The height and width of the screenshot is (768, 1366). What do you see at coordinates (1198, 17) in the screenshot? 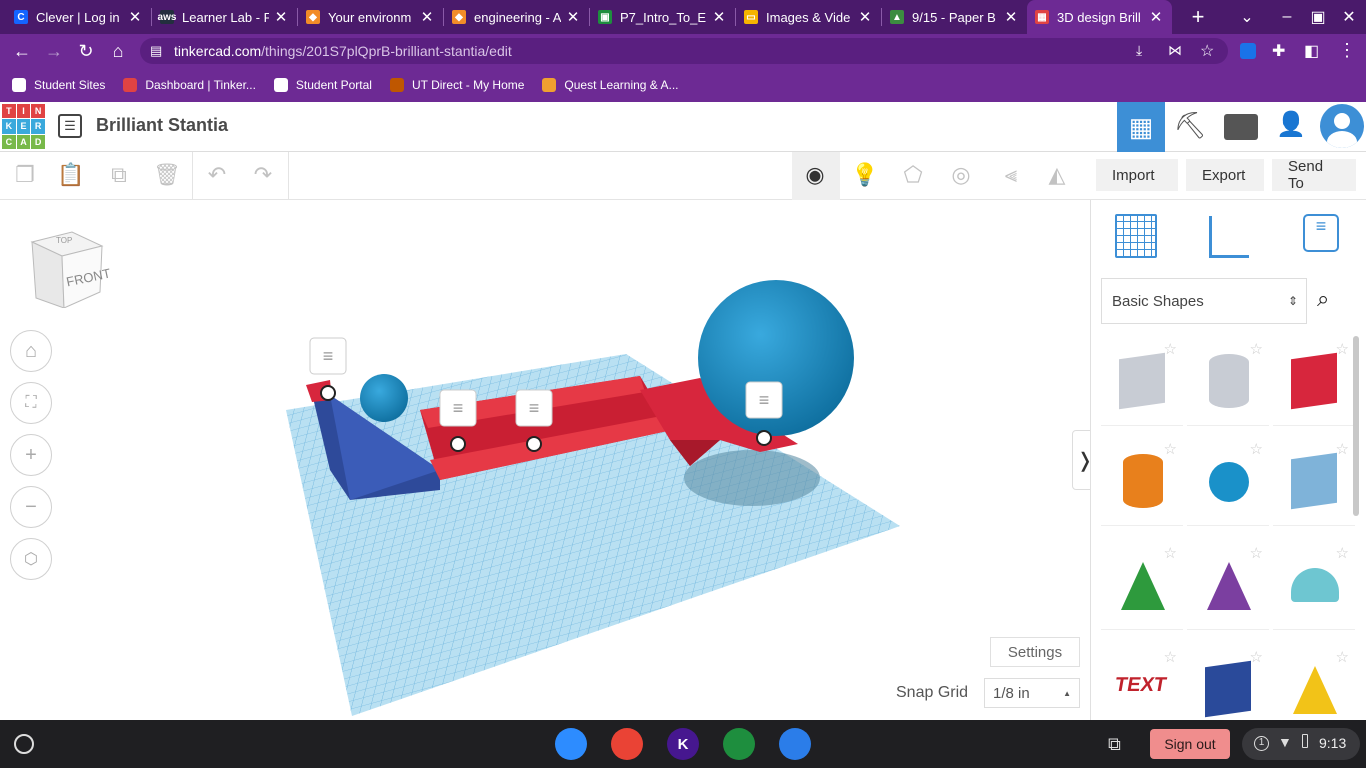
I see `new-tab-button: +` at bounding box center [1198, 17].